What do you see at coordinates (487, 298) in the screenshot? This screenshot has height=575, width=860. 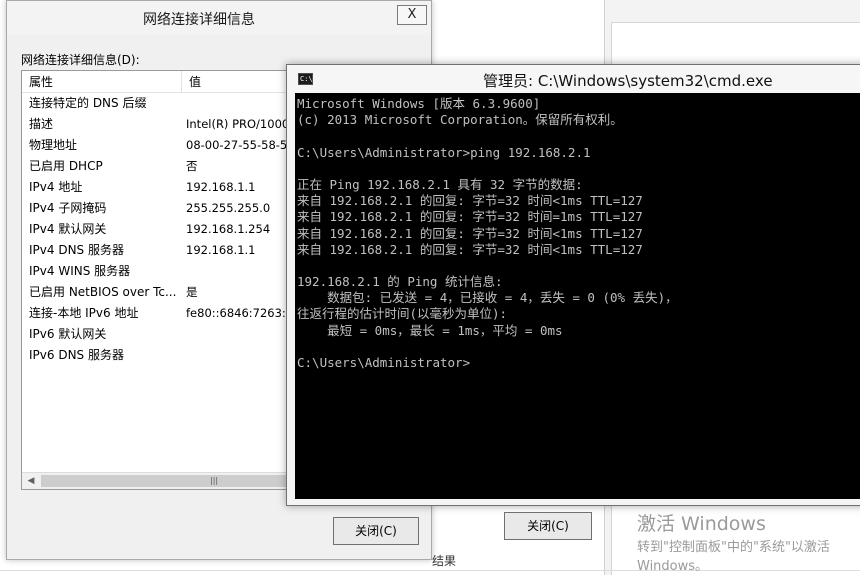 I see `console-line: 数据包: 已发送 = 4，已接收 = 4，丢失 = 0 (0% 丢失)，` at bounding box center [487, 298].